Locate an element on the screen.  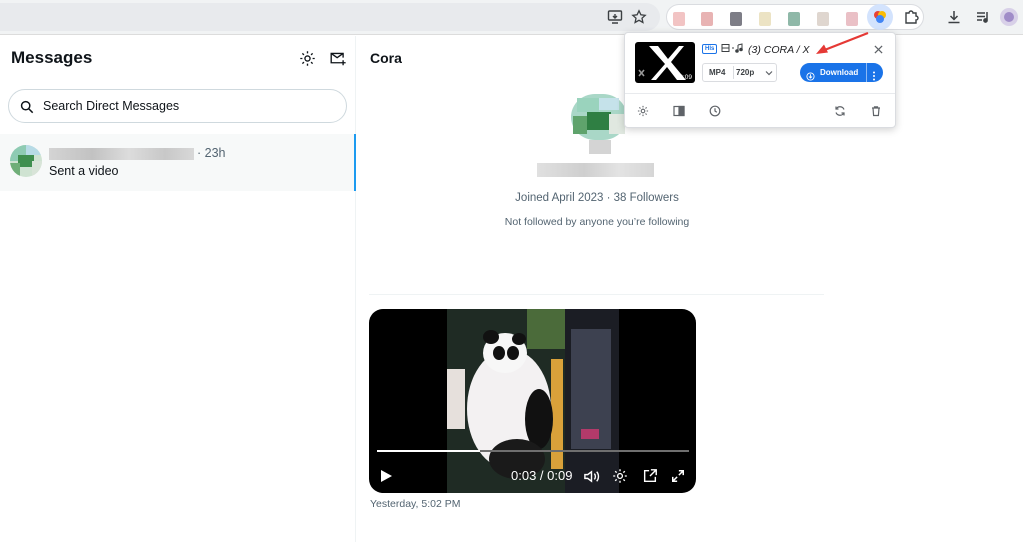
play-icon is located at coordinates (386, 476).